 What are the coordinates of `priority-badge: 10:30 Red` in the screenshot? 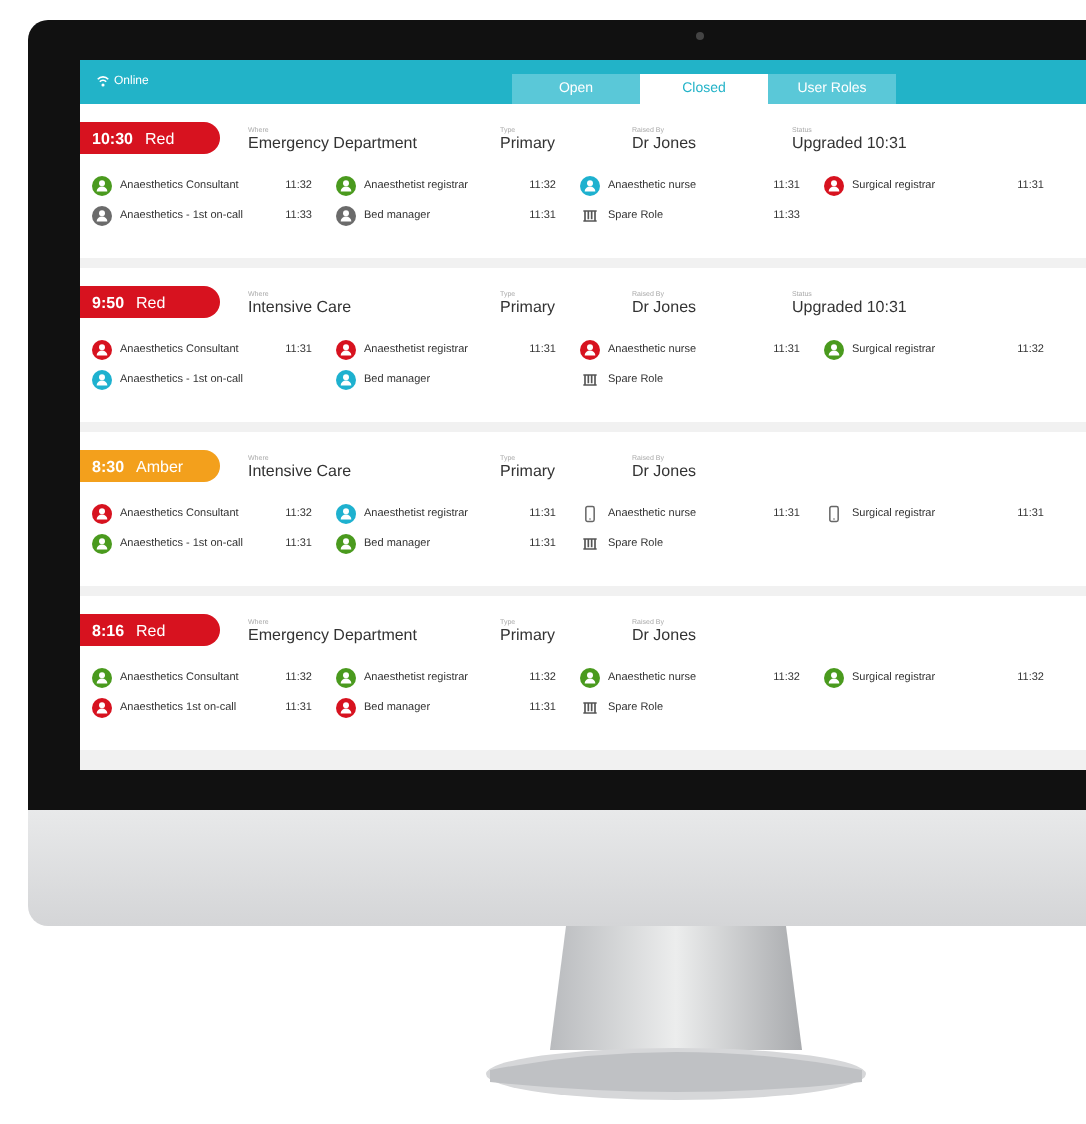 It's located at (150, 138).